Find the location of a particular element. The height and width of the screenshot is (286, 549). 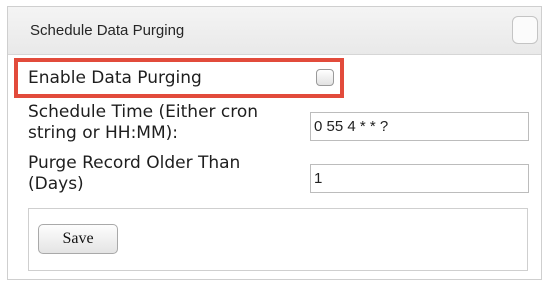

enable-data-purging-label: Enable Data Purging is located at coordinates (115, 78).